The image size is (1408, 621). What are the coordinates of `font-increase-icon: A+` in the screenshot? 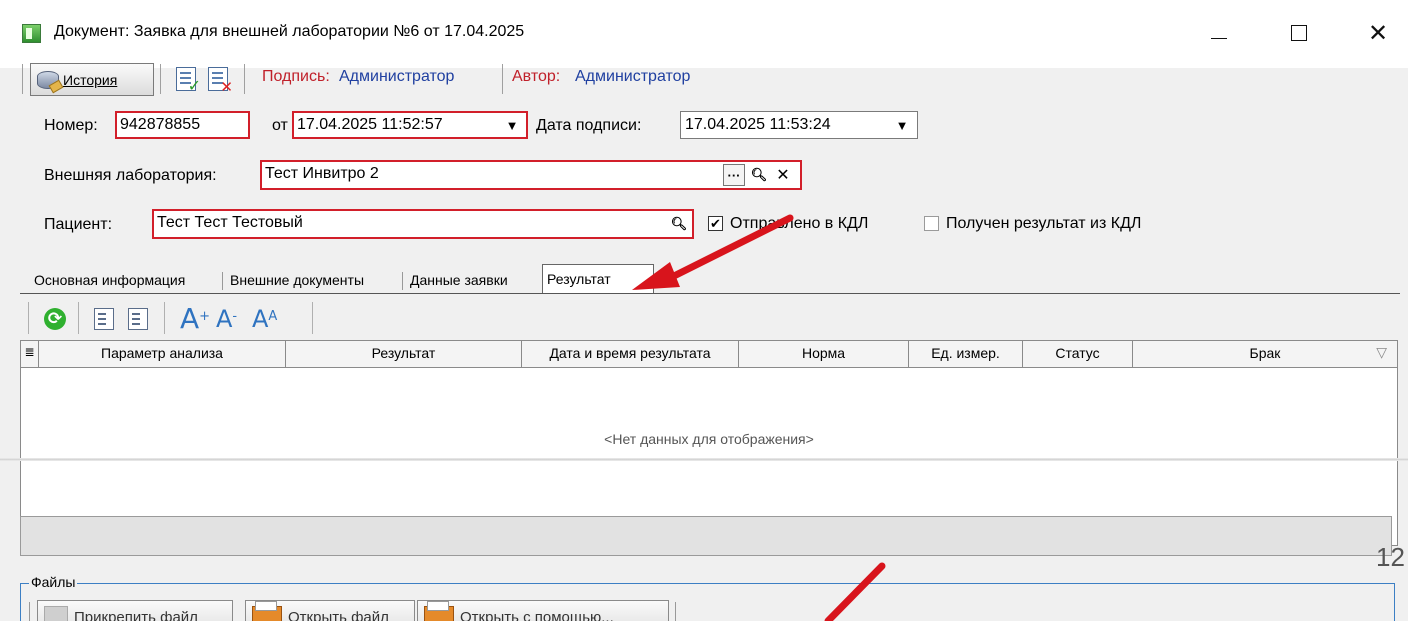 It's located at (195, 319).